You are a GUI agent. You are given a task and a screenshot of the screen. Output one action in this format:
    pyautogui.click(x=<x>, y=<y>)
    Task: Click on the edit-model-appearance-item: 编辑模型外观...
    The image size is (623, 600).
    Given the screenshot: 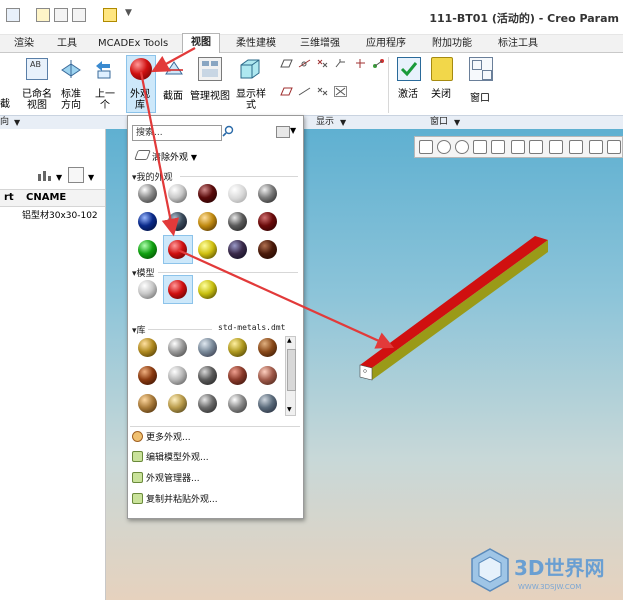 What is the action you would take?
    pyautogui.click(x=170, y=458)
    